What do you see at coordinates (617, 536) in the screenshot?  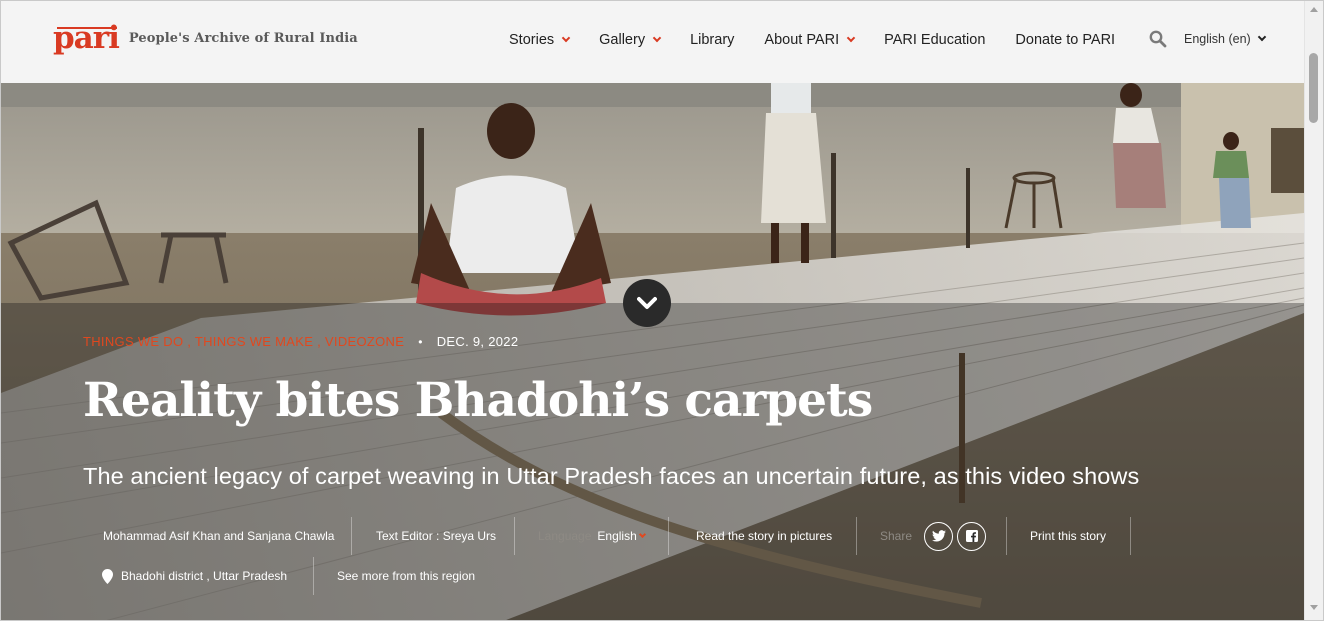 I see `language-value: English` at bounding box center [617, 536].